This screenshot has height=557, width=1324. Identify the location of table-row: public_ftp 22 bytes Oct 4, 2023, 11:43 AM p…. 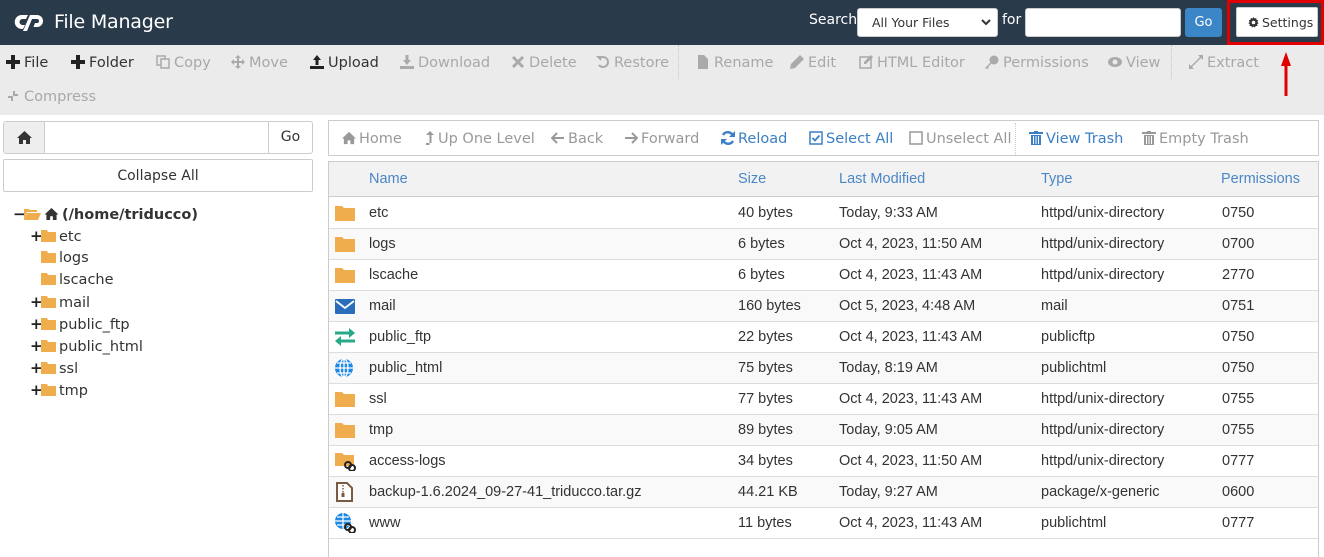
(823, 337).